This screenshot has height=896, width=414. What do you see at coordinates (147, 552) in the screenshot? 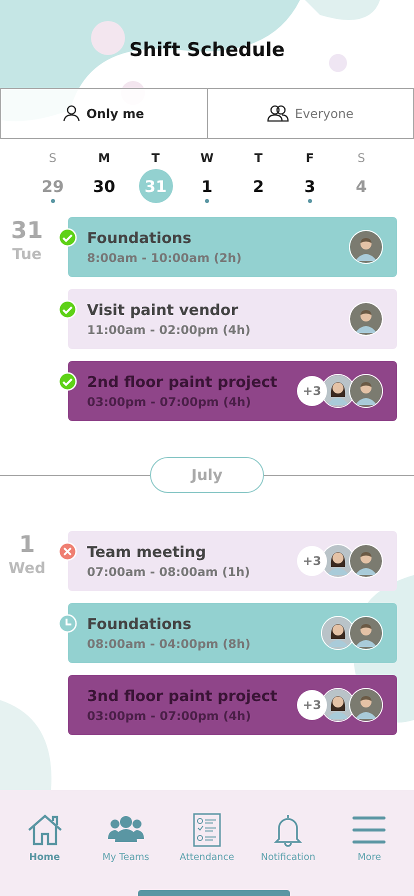
I see `shift-title: Team meeting` at bounding box center [147, 552].